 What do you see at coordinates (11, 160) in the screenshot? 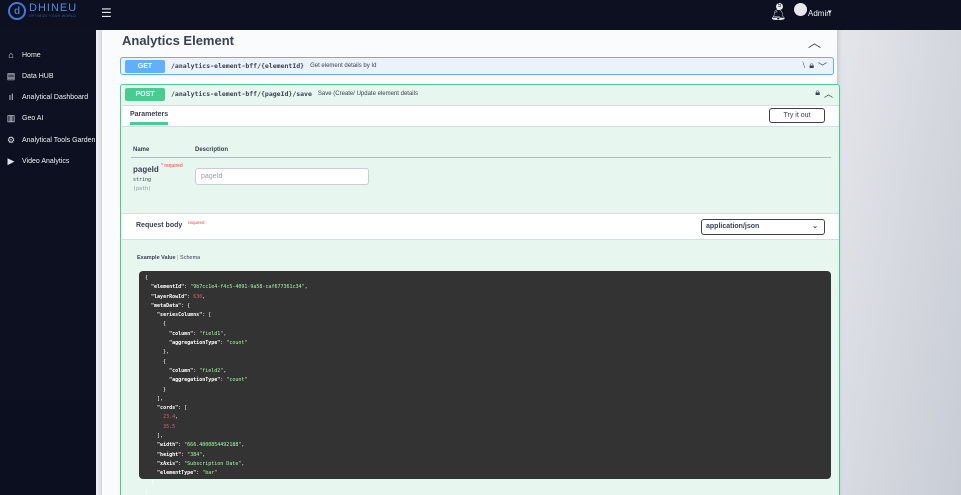
I see `video-icon: ▶` at bounding box center [11, 160].